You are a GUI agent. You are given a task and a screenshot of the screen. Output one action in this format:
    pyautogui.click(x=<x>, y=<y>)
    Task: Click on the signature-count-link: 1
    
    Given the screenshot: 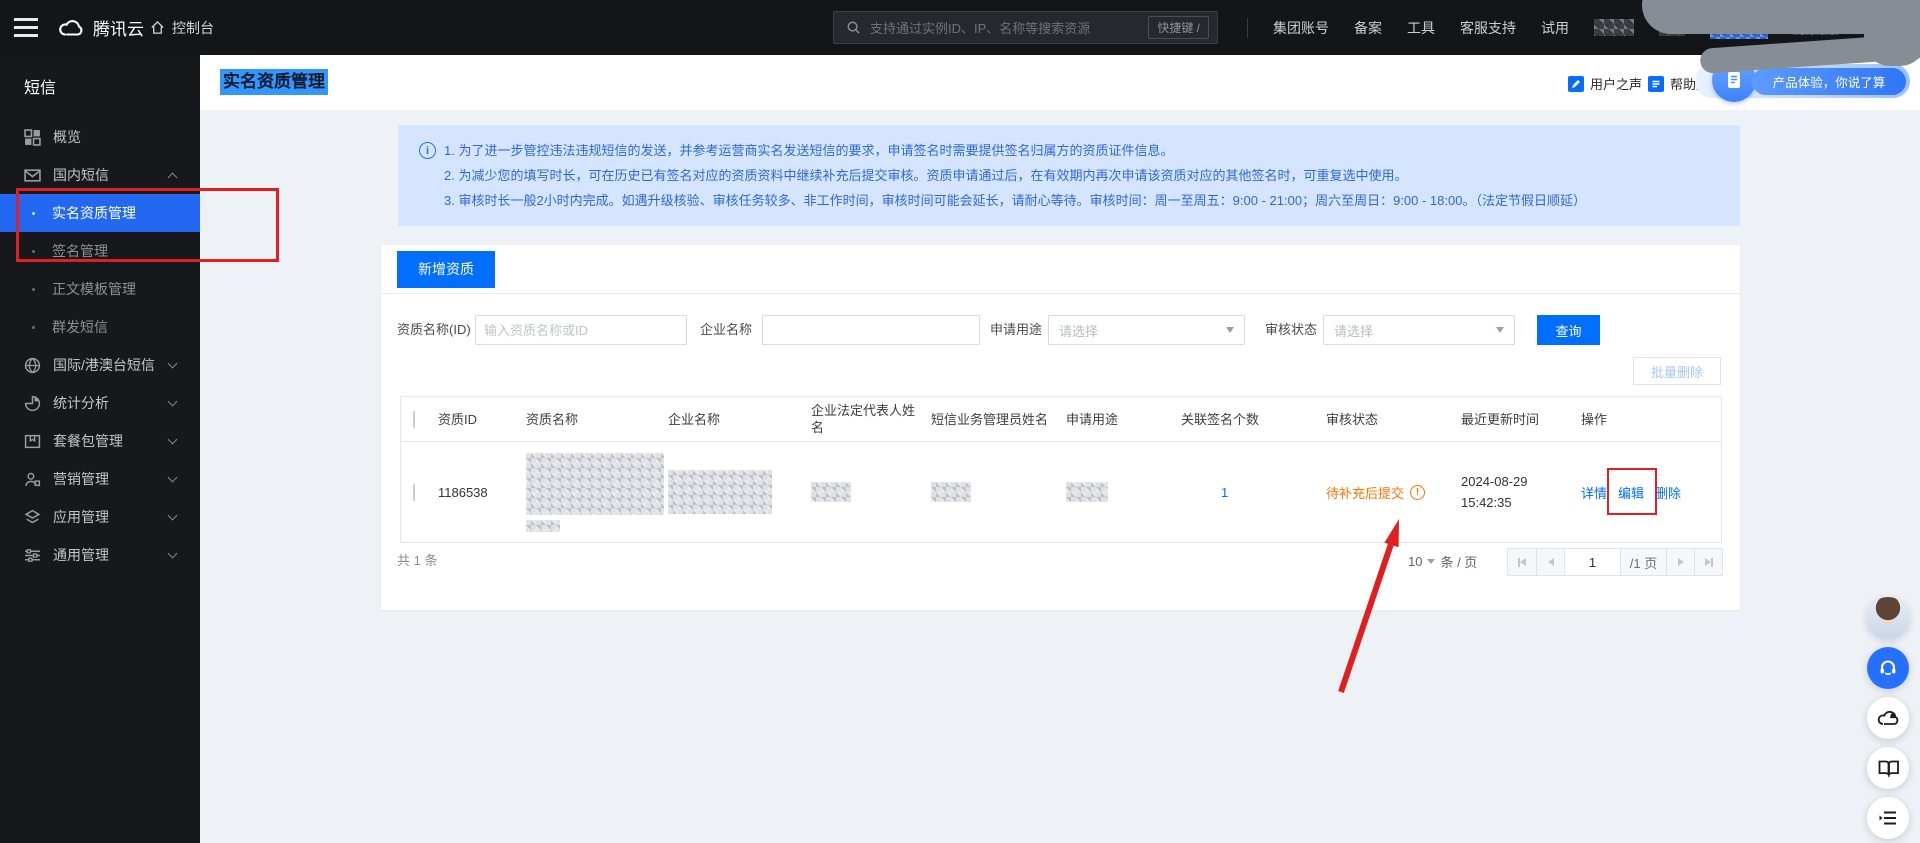 What is the action you would take?
    pyautogui.click(x=1224, y=492)
    